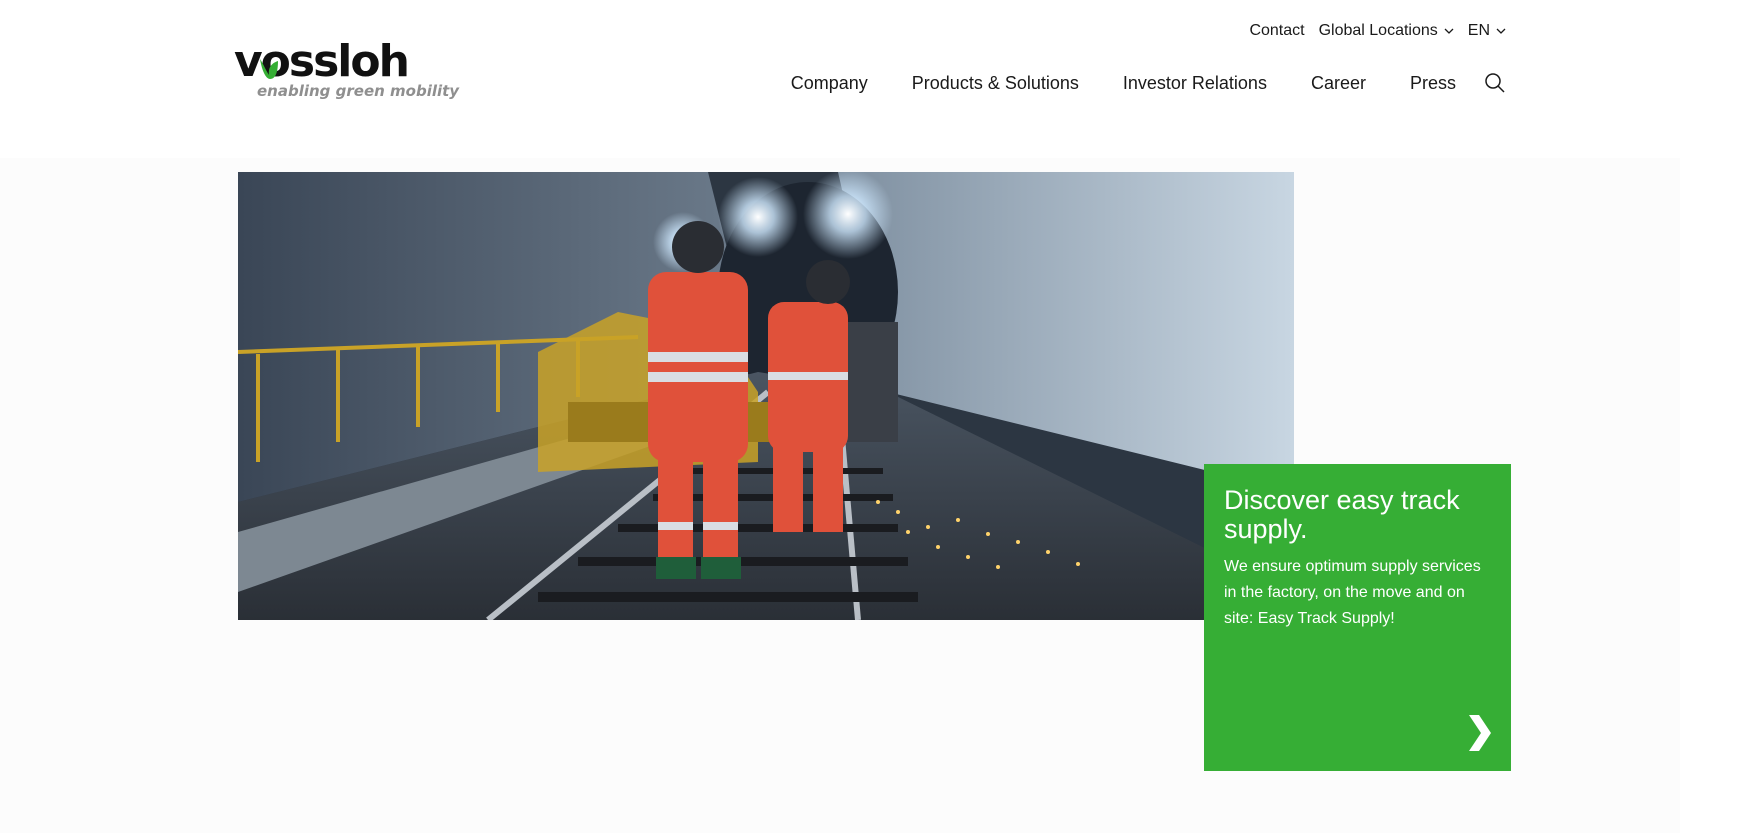 This screenshot has height=833, width=1740. I want to click on nav-item-company: Company, so click(829, 83).